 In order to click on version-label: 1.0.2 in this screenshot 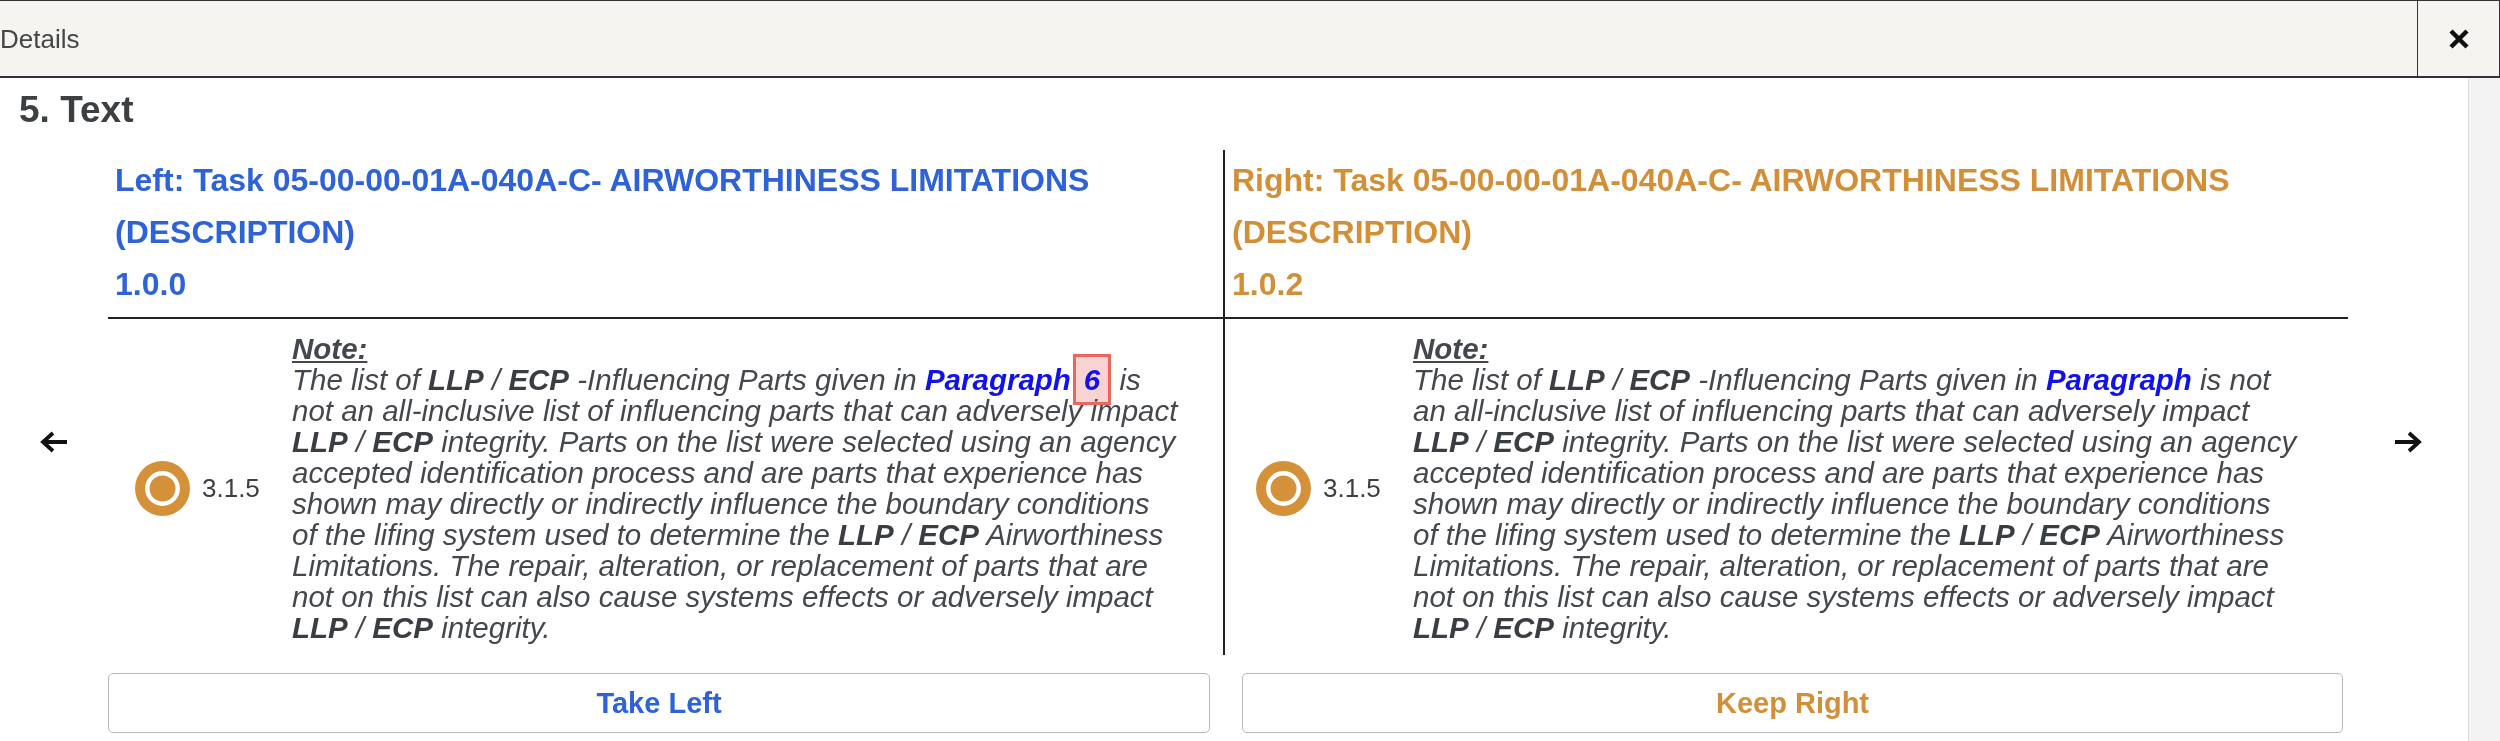, I will do `click(1268, 284)`.